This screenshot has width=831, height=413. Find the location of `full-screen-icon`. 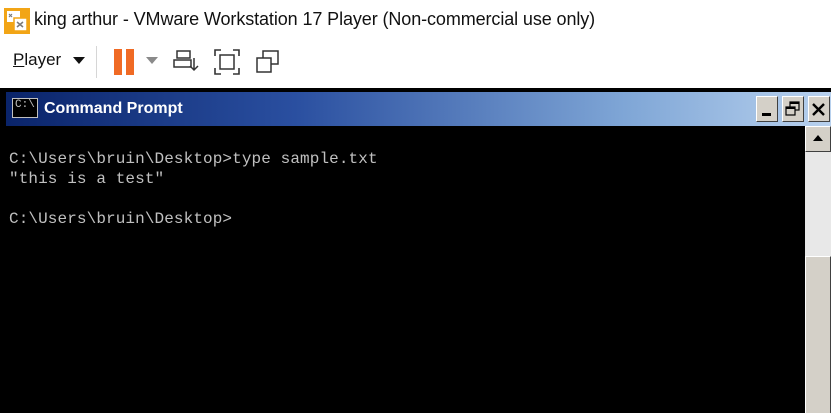

full-screen-icon is located at coordinates (227, 62).